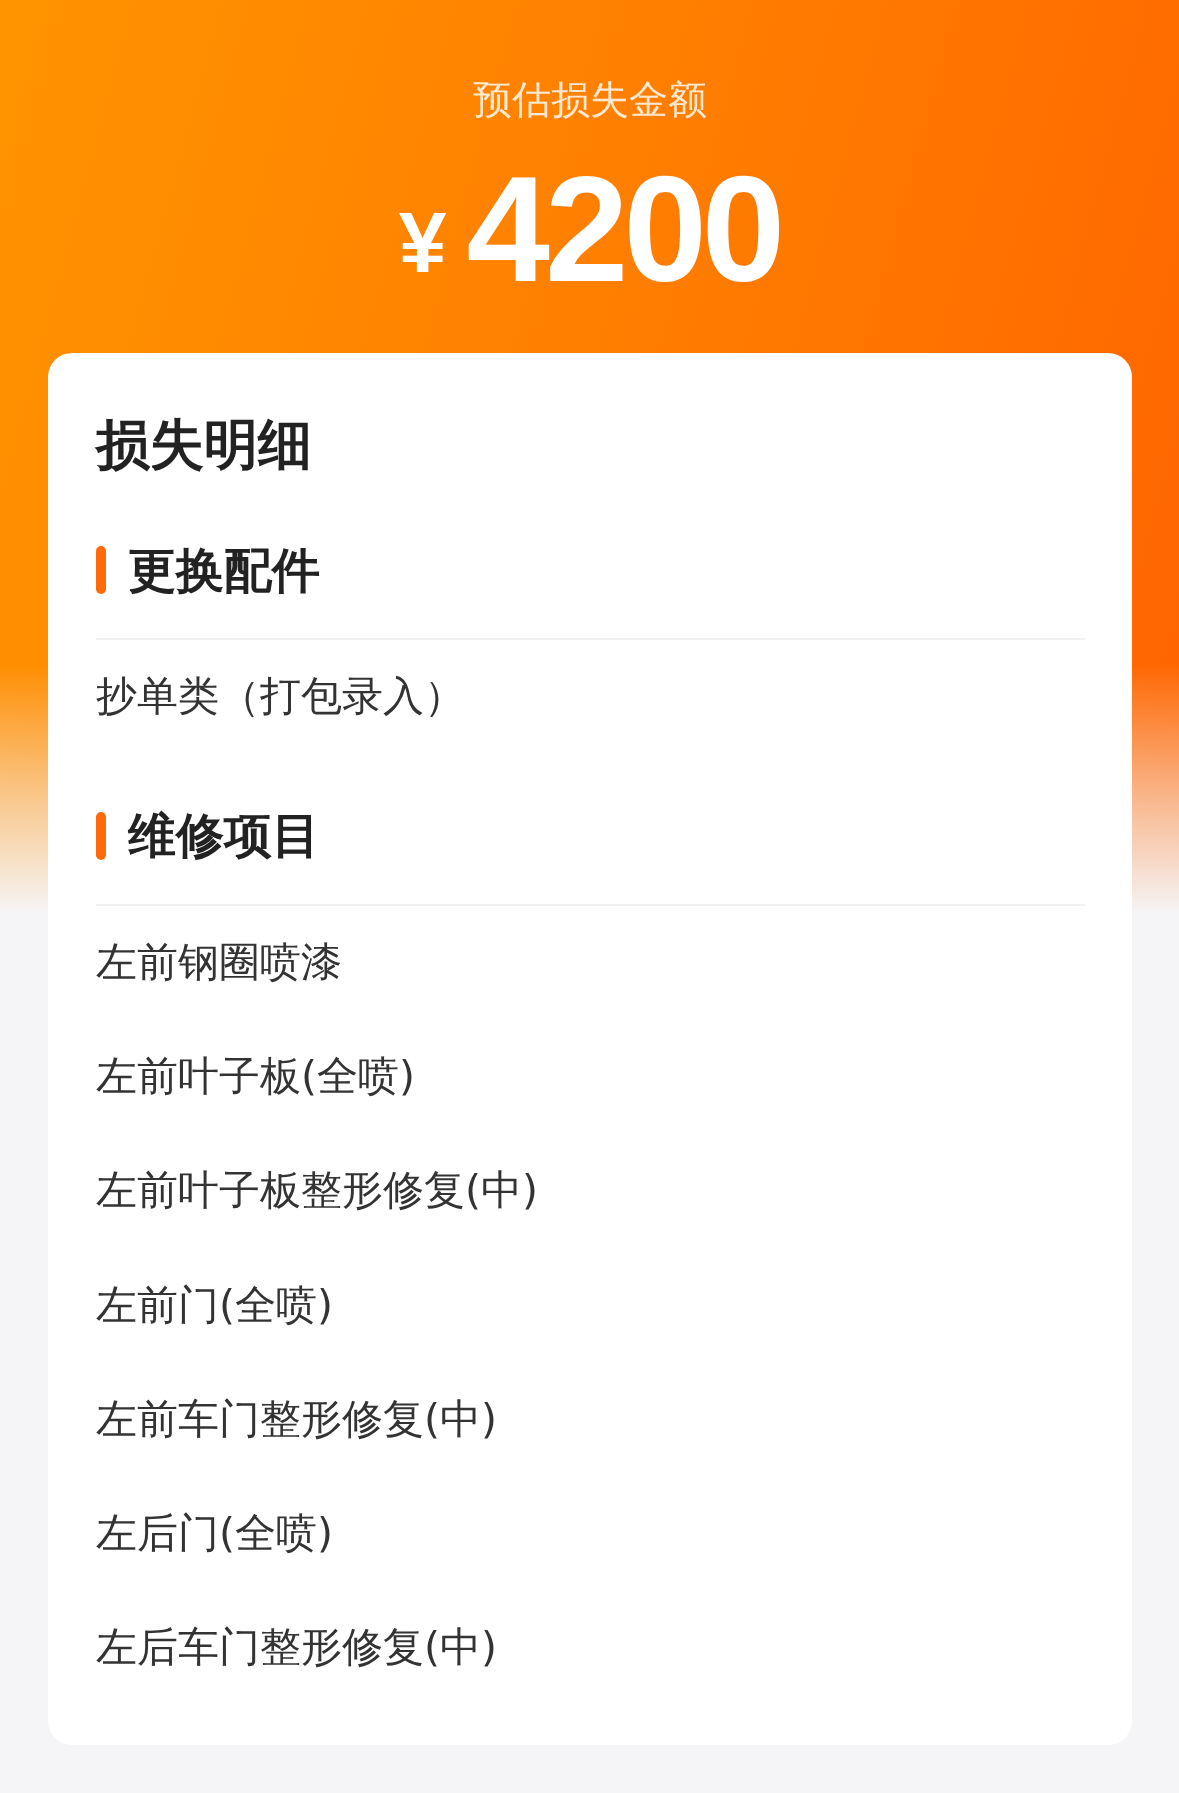  What do you see at coordinates (224, 836) in the screenshot?
I see `section-title: 维修项目` at bounding box center [224, 836].